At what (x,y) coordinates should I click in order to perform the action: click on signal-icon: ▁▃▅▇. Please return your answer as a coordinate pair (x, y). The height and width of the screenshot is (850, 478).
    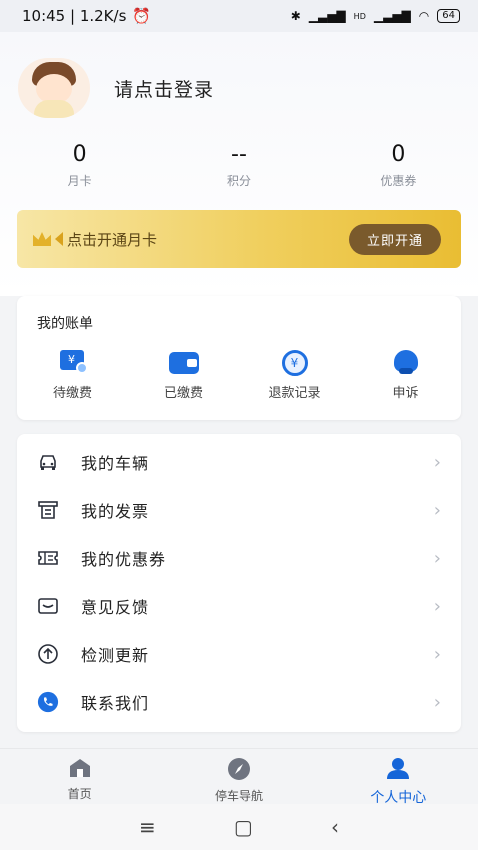
    Looking at the image, I should click on (327, 16).